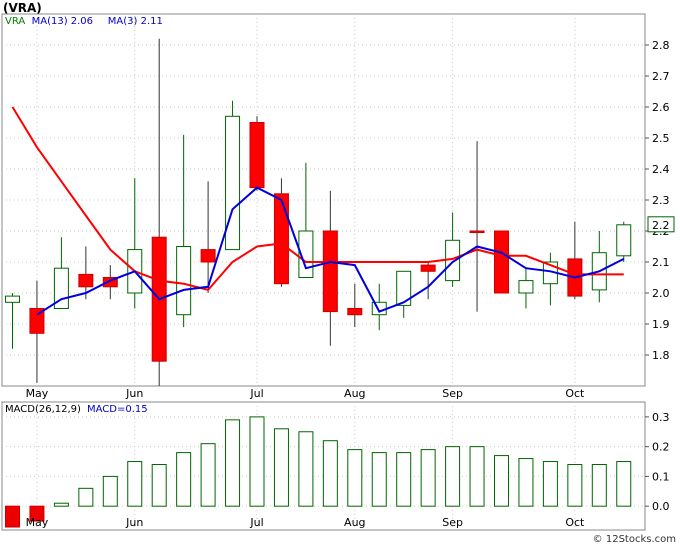 The image size is (680, 546). What do you see at coordinates (37, 522) in the screenshot?
I see `macd-month-label: May` at bounding box center [37, 522].